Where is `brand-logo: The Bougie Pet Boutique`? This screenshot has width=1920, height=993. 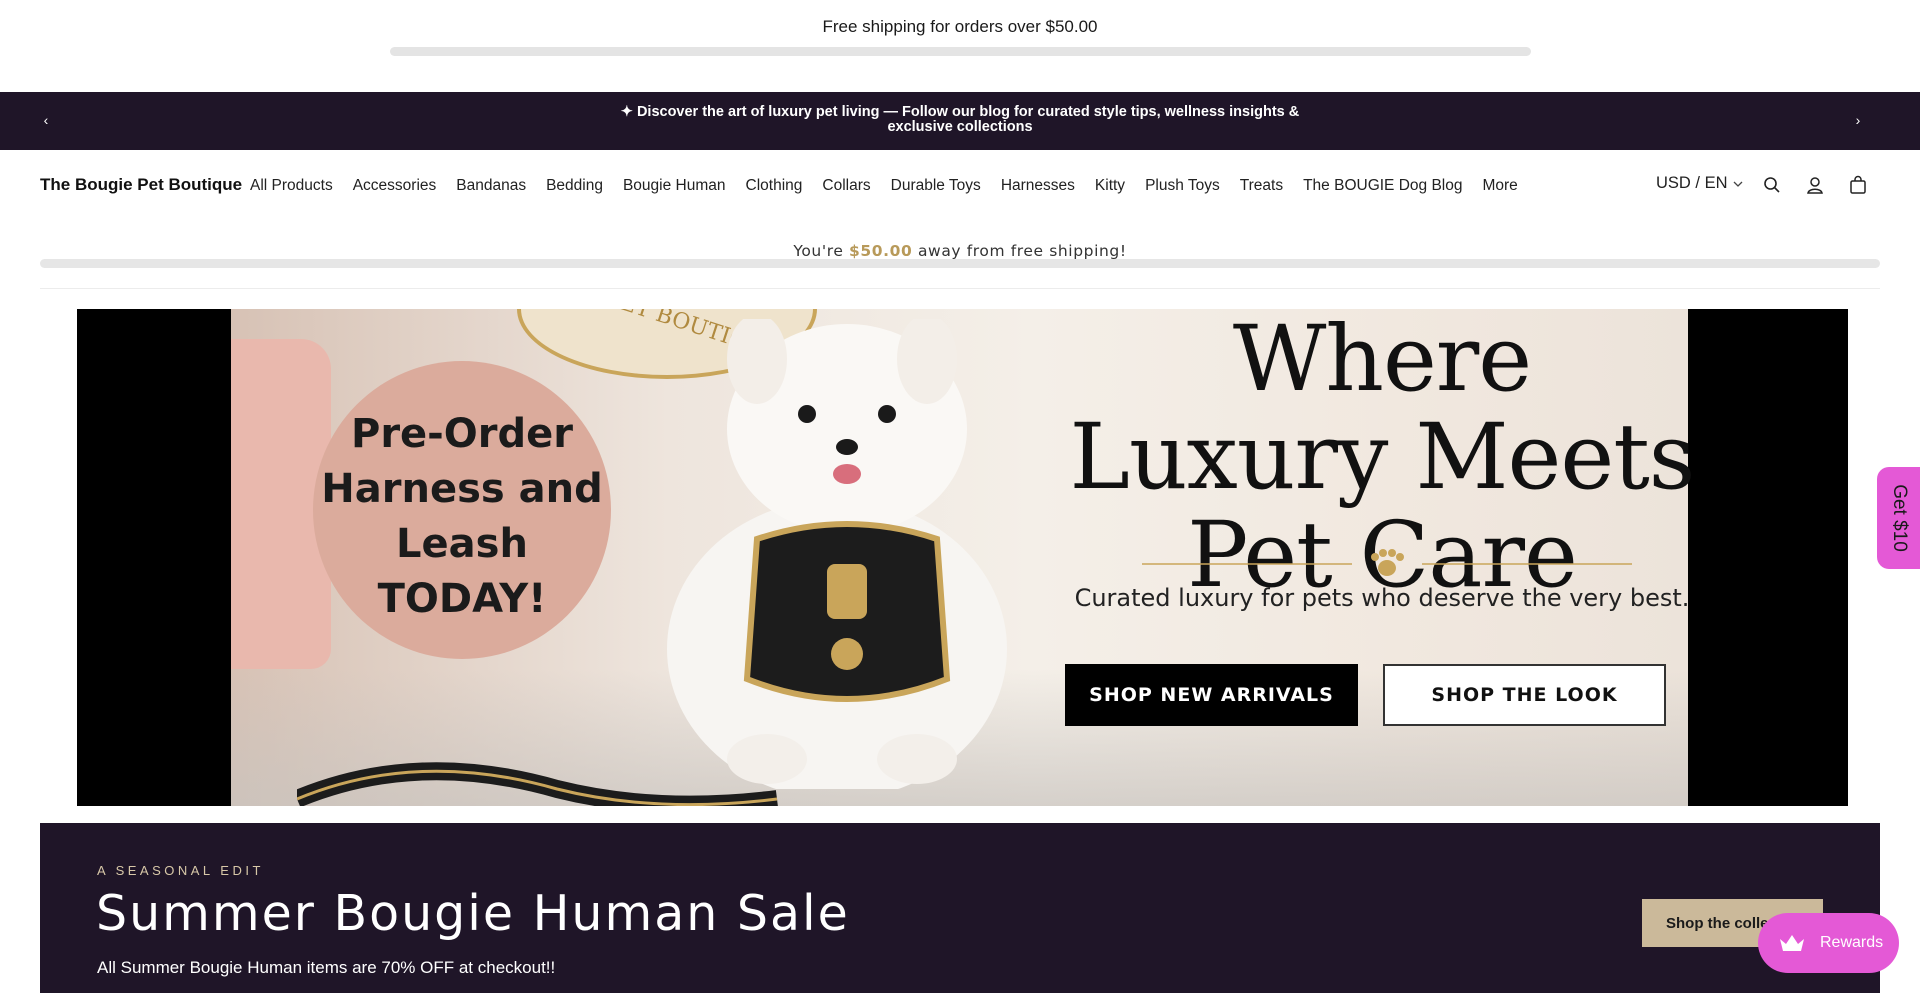 brand-logo: The Bougie Pet Boutique is located at coordinates (141, 185).